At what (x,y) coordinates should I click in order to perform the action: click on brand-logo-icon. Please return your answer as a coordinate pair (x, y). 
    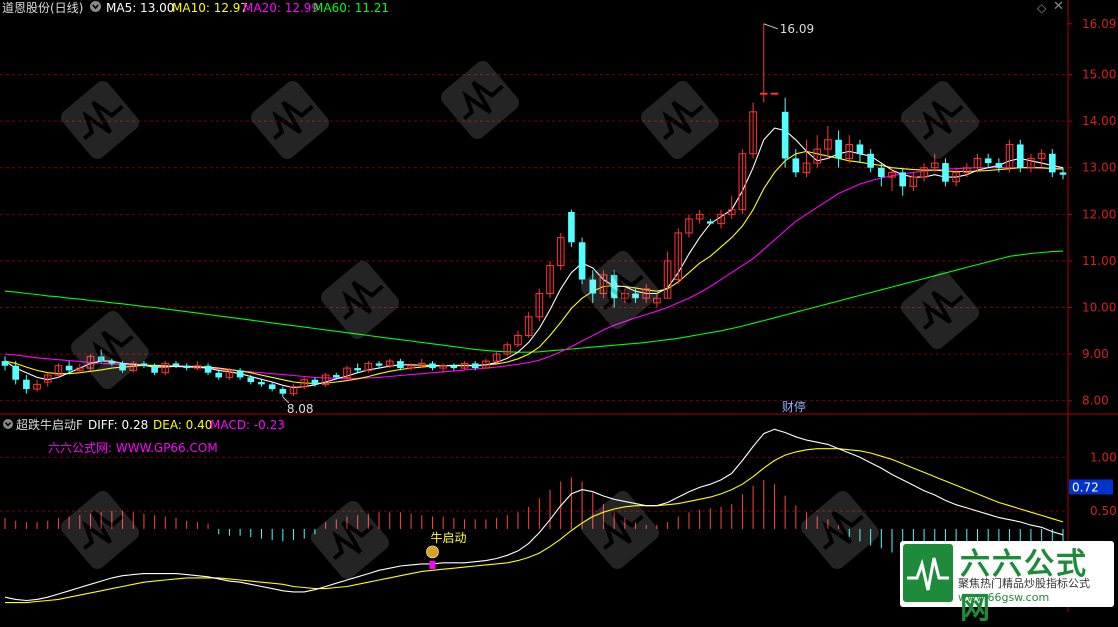
    Looking at the image, I should click on (928, 573).